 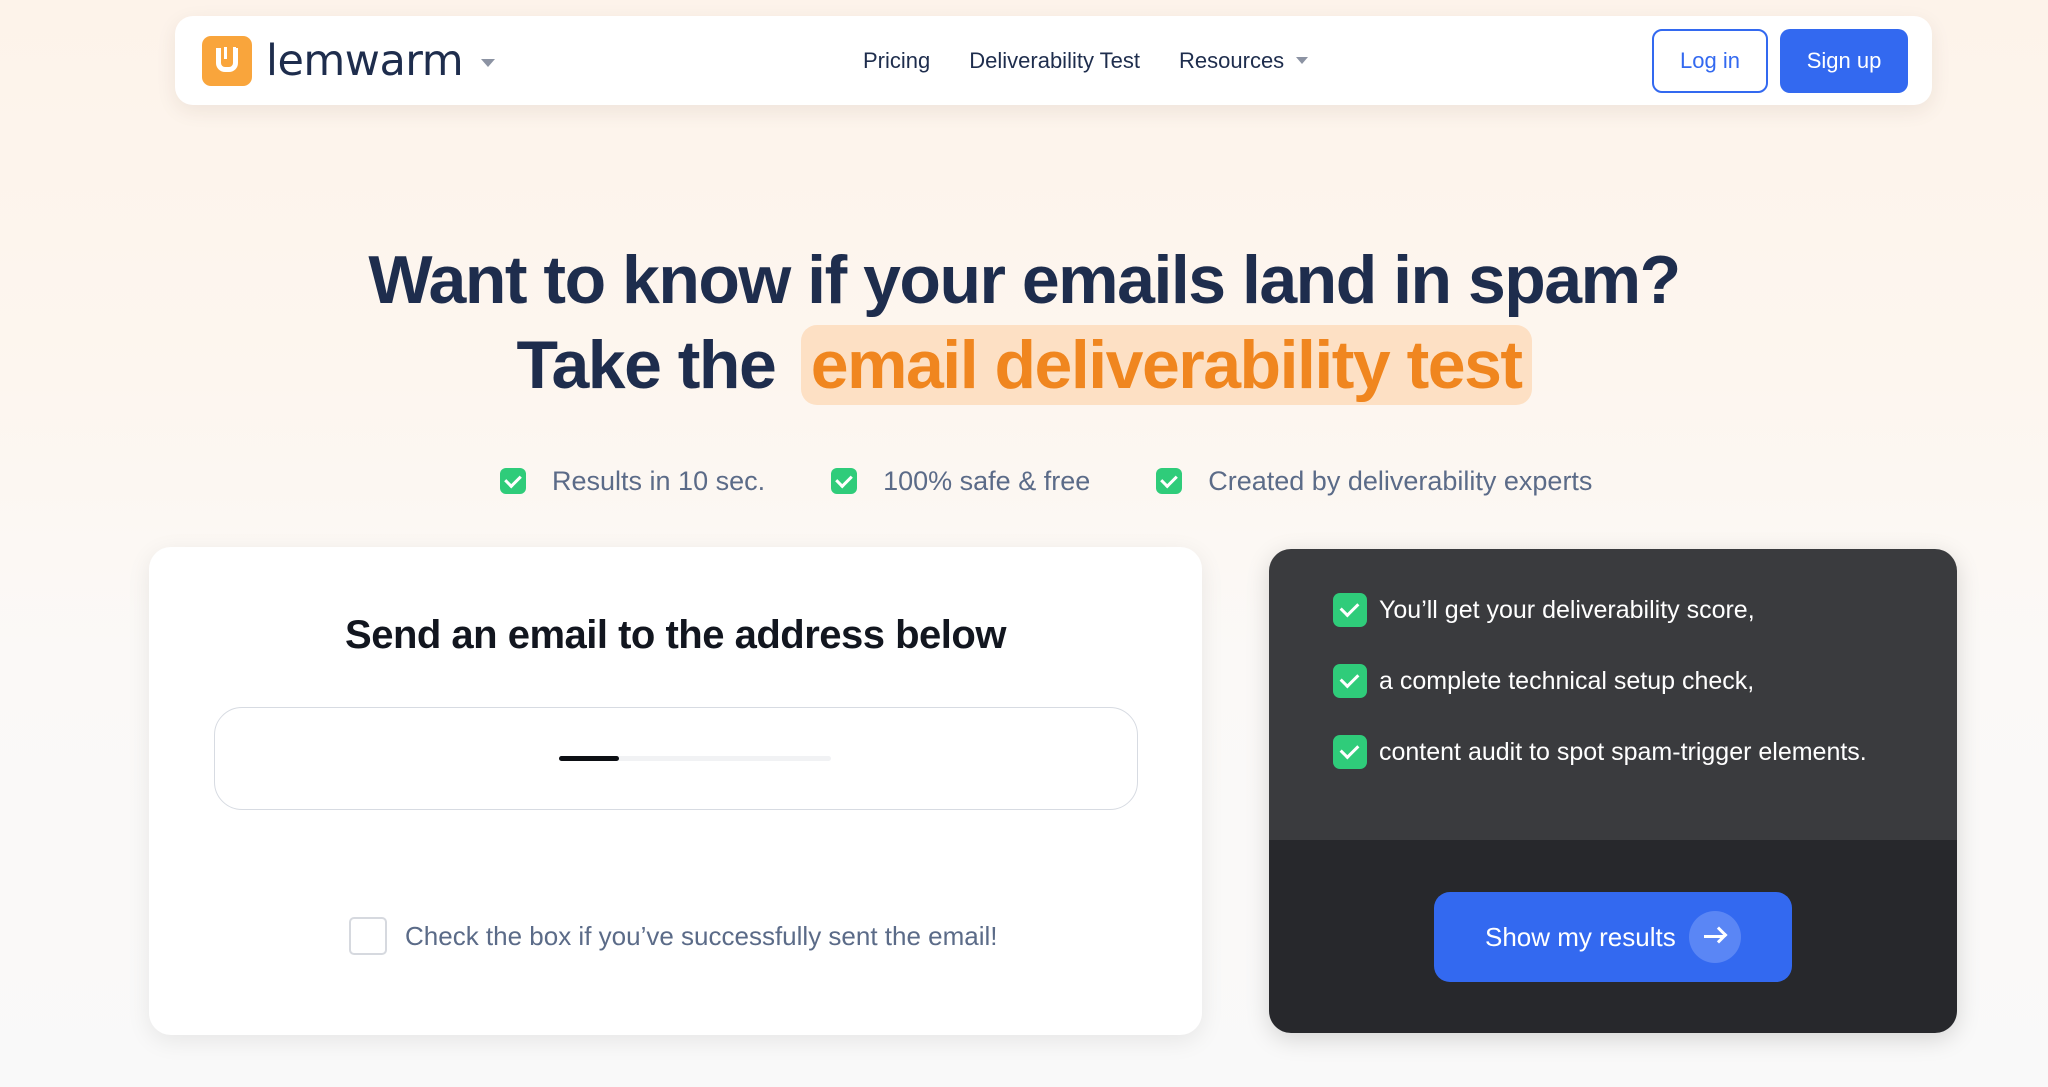 I want to click on hero-title-prefix: Take the, so click(x=646, y=365).